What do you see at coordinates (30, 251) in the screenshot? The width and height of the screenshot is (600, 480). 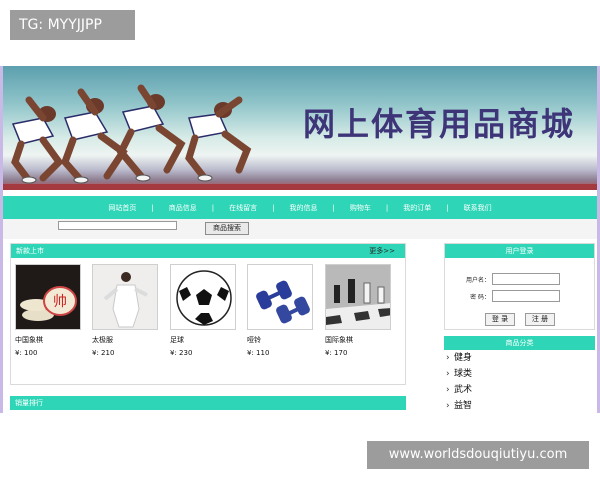 I see `new-products-title: 新款上市` at bounding box center [30, 251].